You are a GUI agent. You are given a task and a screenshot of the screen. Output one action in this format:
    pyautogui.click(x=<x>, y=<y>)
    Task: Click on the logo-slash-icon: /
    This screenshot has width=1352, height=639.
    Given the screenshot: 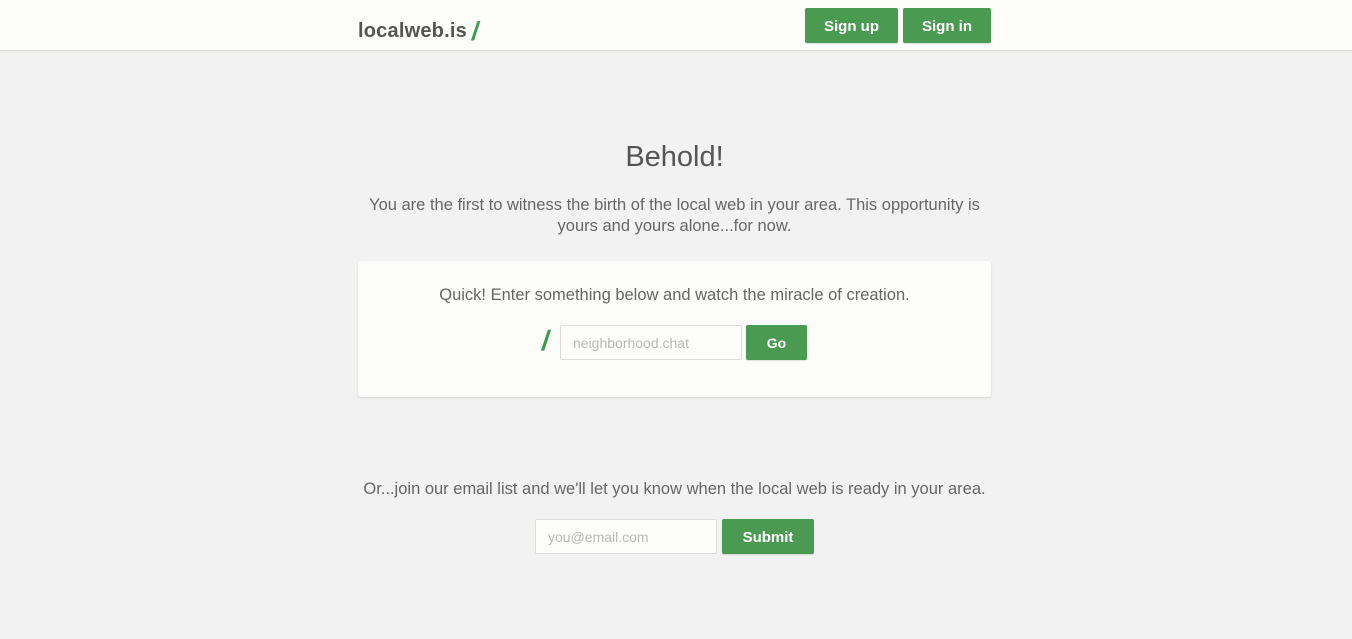 What is the action you would take?
    pyautogui.click(x=475, y=31)
    